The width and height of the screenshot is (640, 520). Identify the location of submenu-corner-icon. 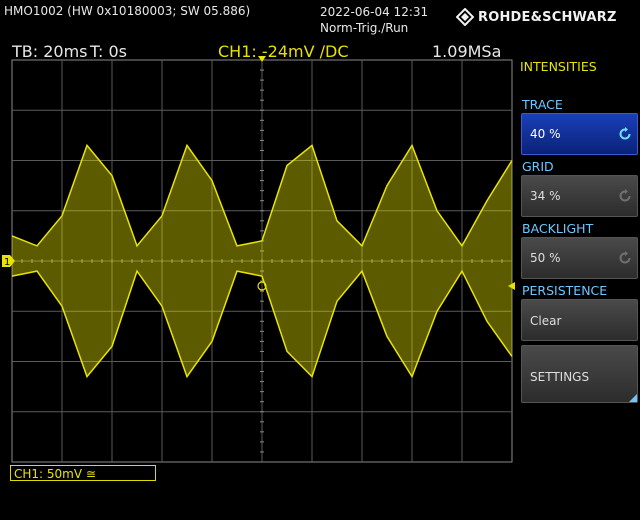
(633, 398).